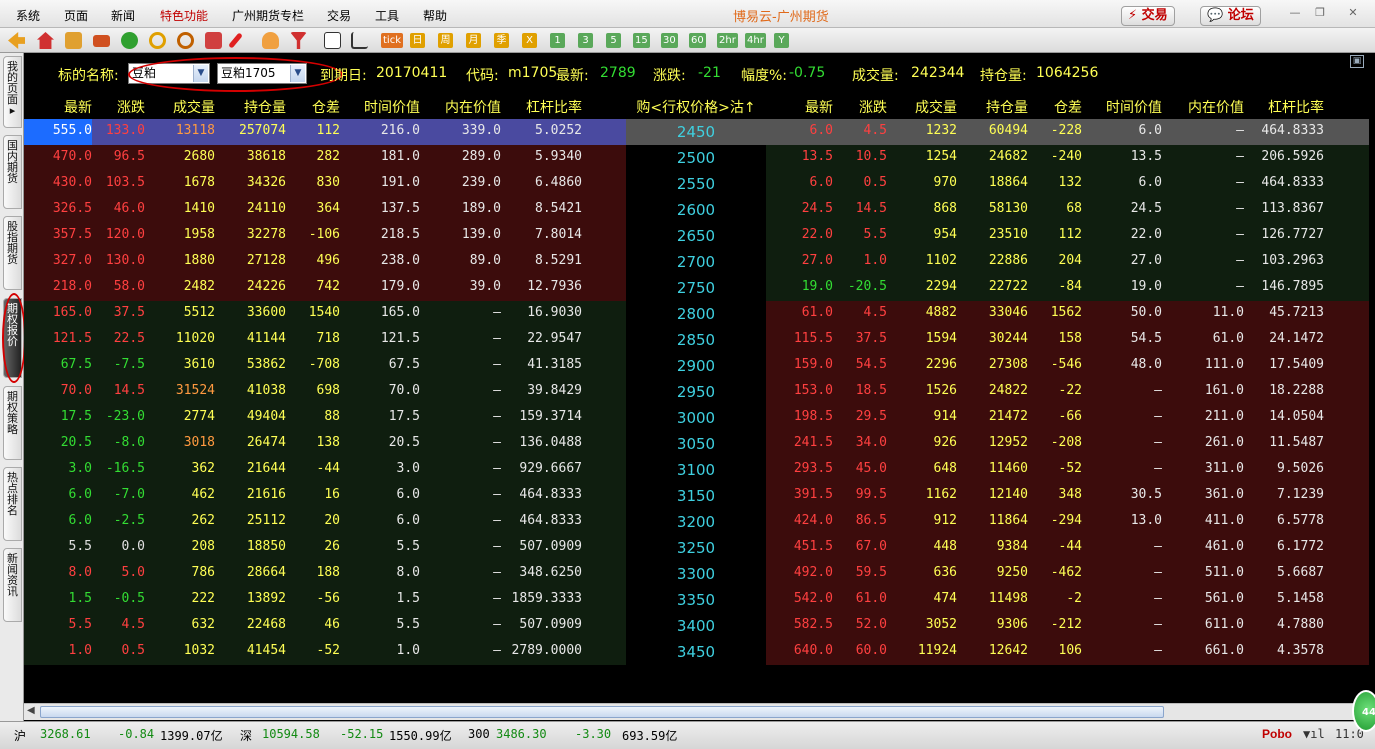  What do you see at coordinates (313, 107) in the screenshot?
I see `header-call-oi-change: 仓差` at bounding box center [313, 107].